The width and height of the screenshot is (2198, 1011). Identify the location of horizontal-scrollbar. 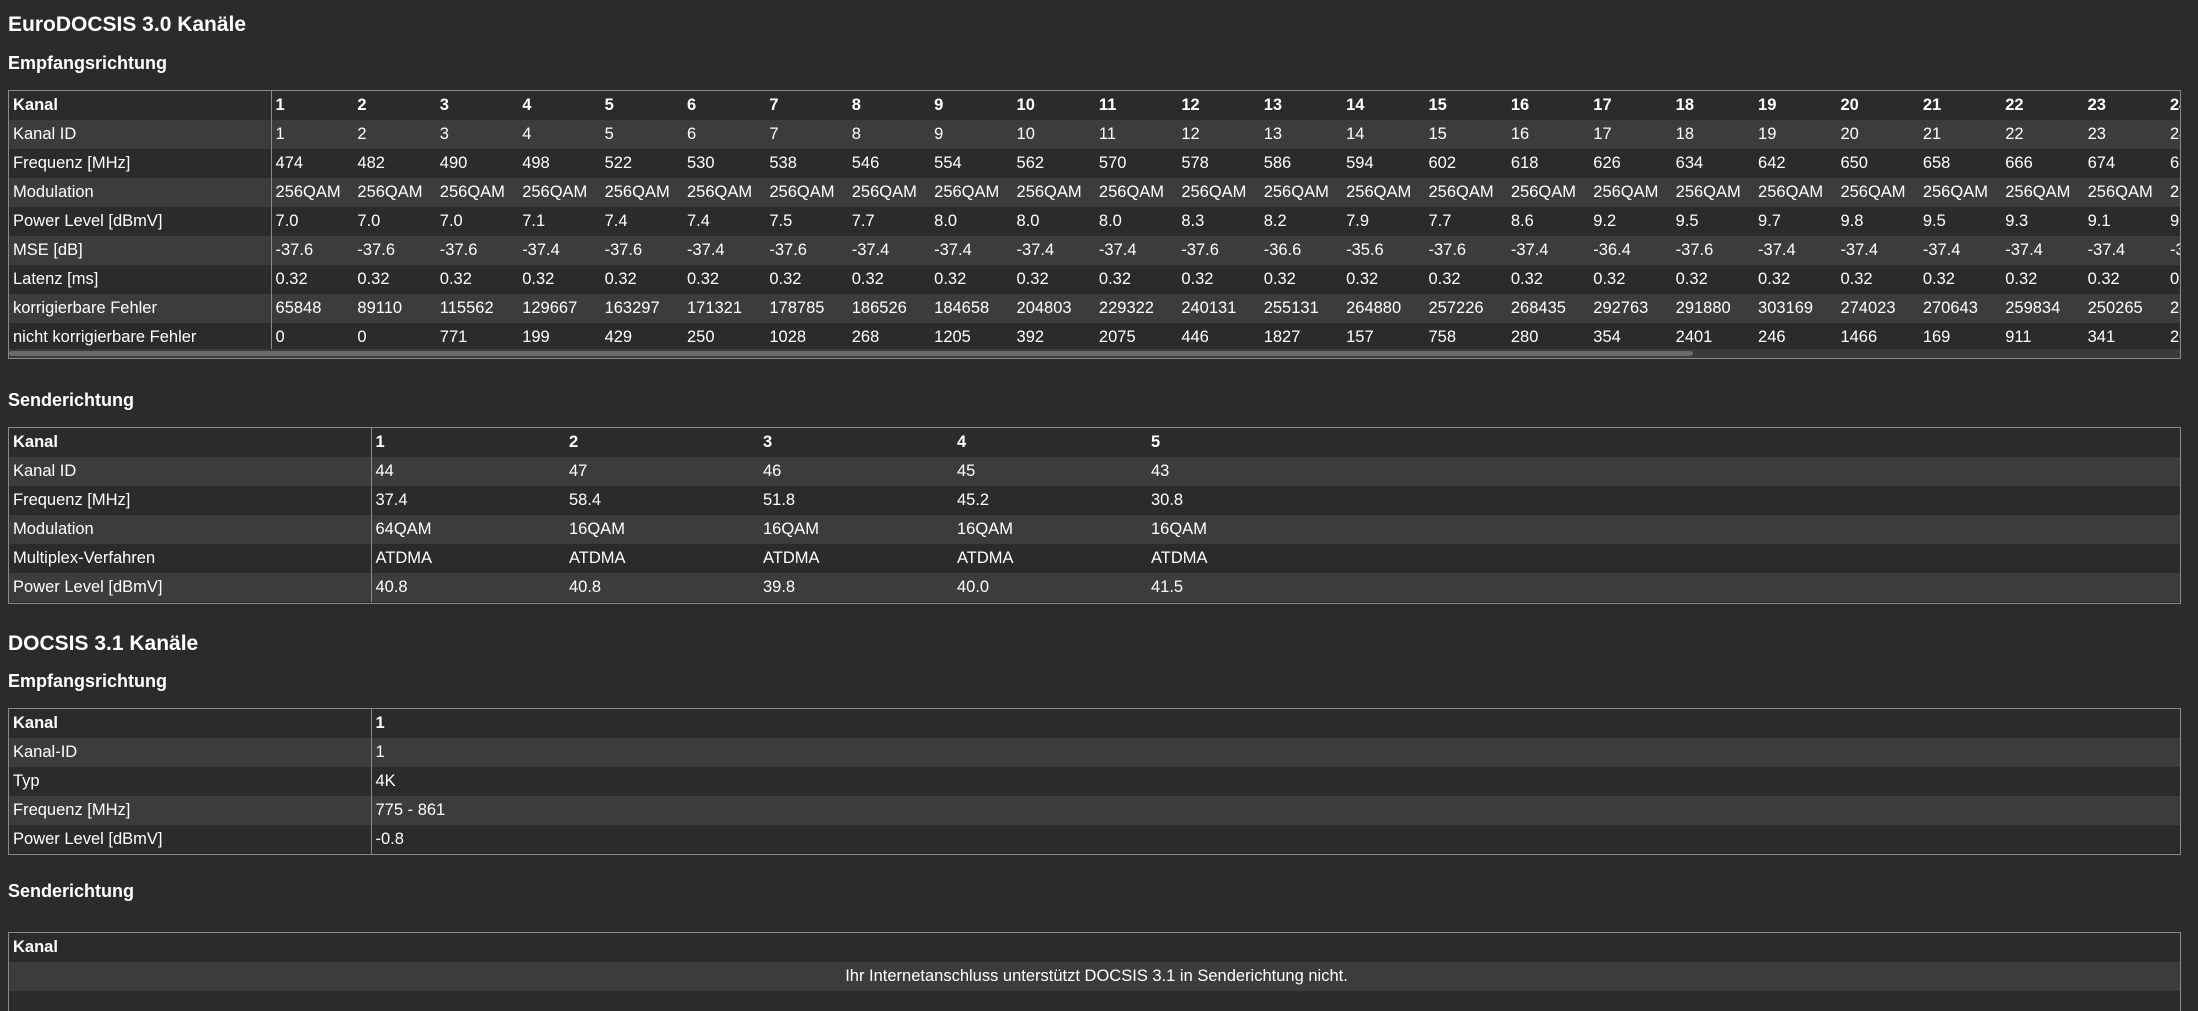
(1094, 353).